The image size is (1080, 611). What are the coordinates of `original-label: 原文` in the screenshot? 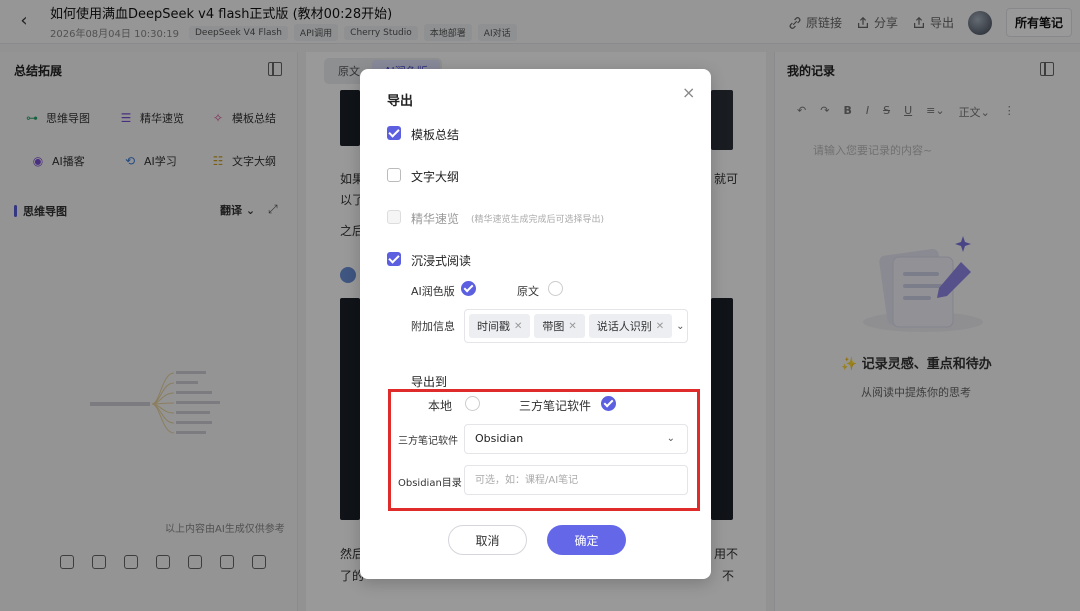 It's located at (528, 291).